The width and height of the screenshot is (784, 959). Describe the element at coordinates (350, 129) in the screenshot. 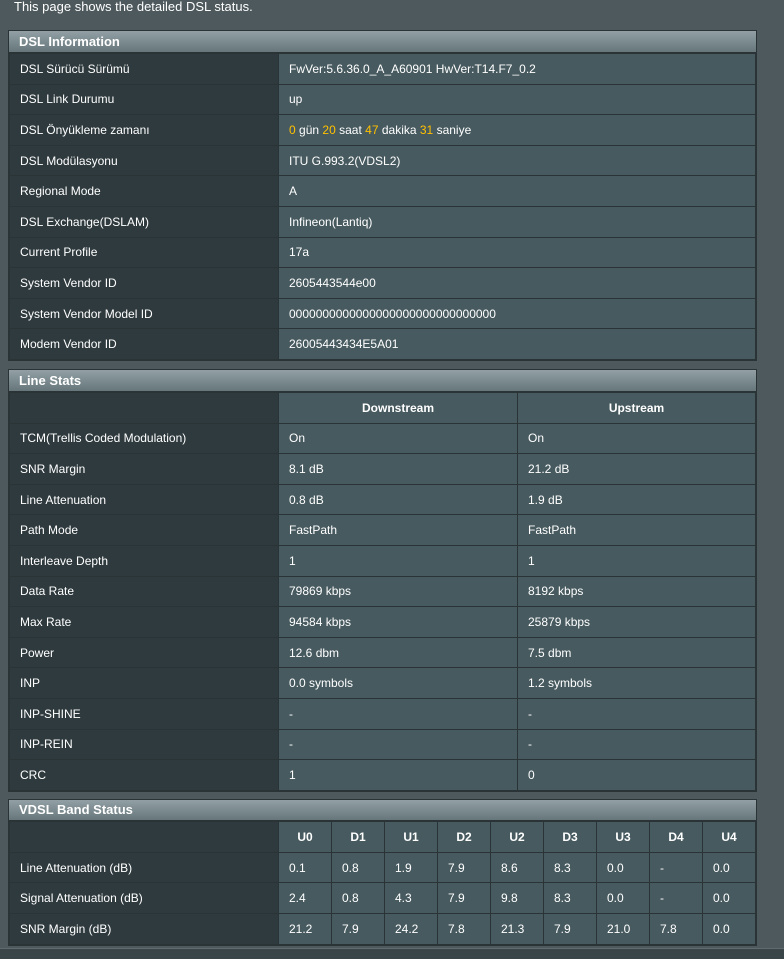

I see `uptime-hours-unit: saat` at that location.